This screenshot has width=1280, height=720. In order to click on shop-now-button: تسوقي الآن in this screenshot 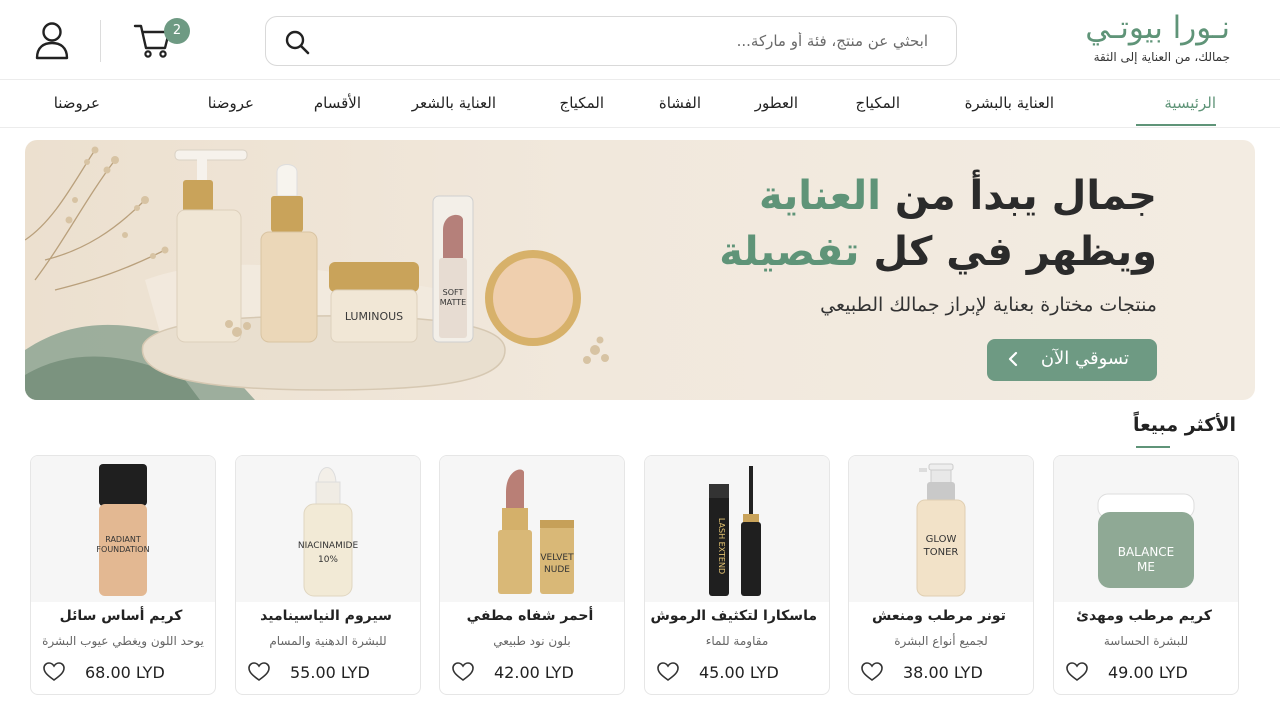, I will do `click(1072, 360)`.